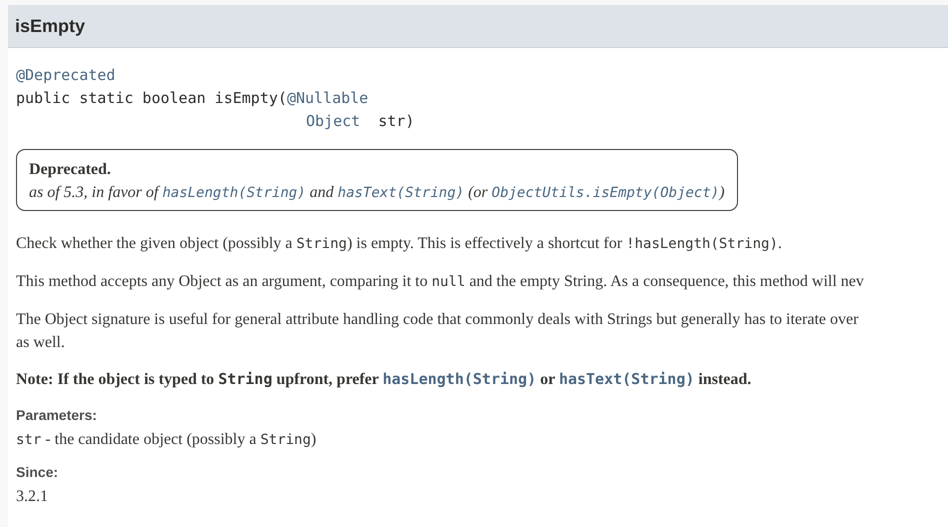  What do you see at coordinates (333, 121) in the screenshot?
I see `type-link: Object` at bounding box center [333, 121].